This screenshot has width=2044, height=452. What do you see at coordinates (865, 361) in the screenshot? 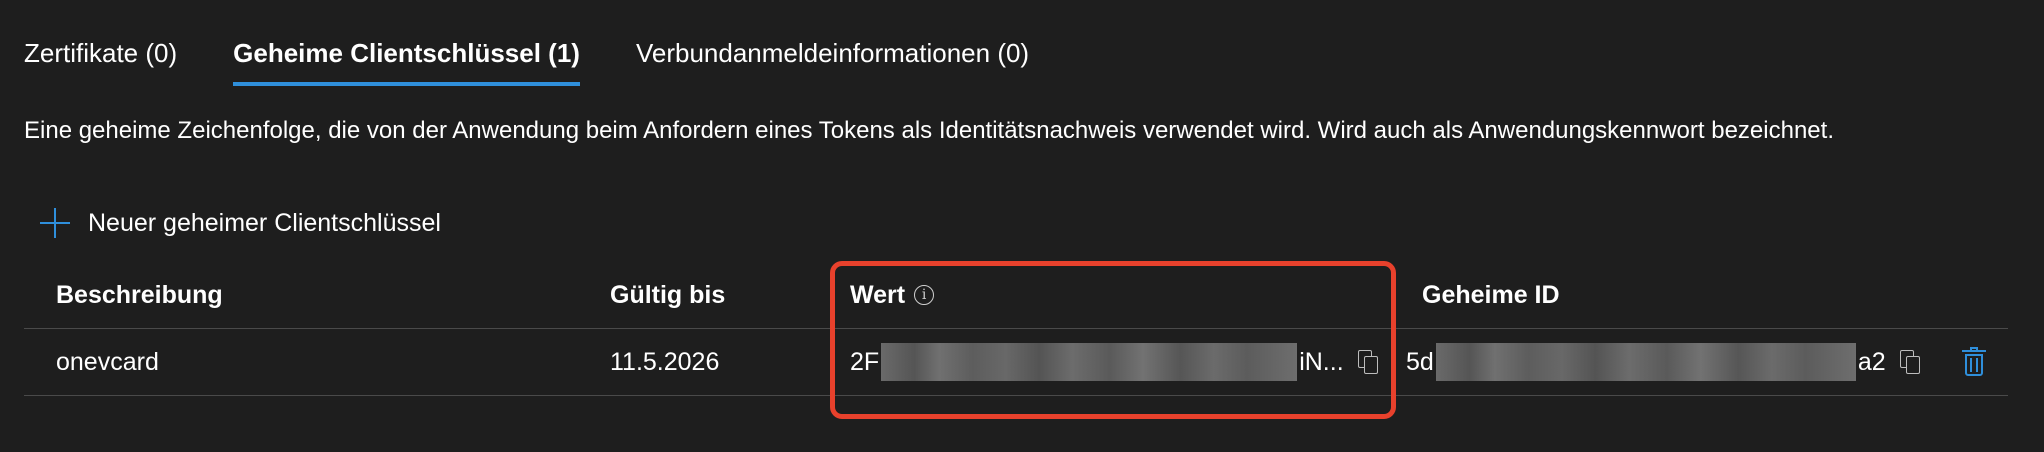
I see `secret-value-prefix: 2F` at bounding box center [865, 361].